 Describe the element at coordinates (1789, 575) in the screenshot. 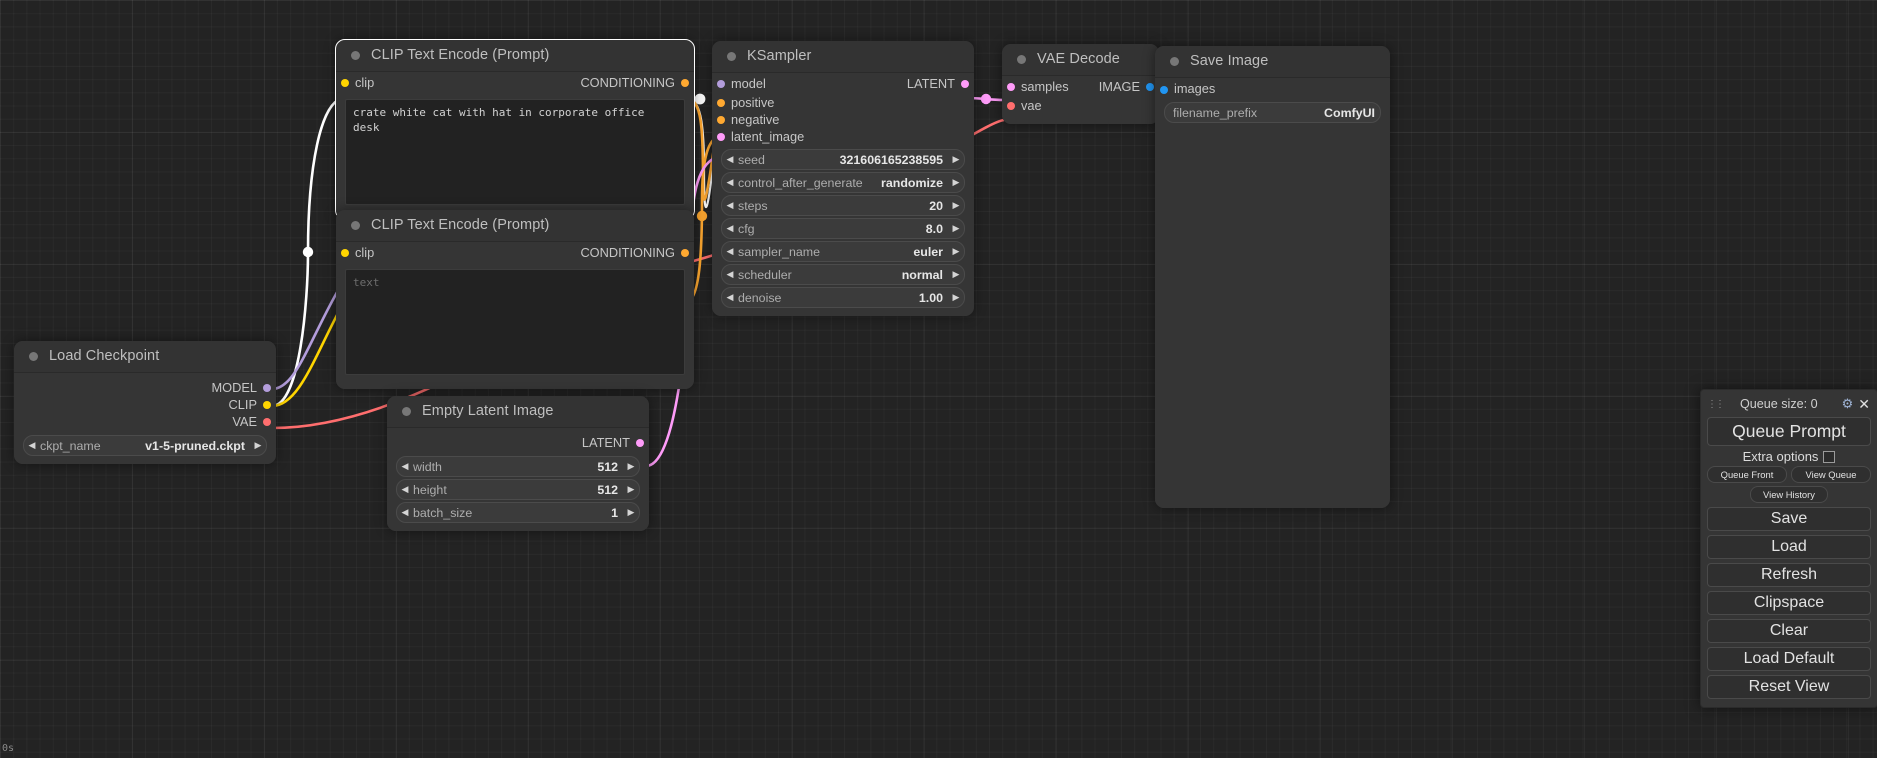

I see `refresh-button: Refresh` at that location.